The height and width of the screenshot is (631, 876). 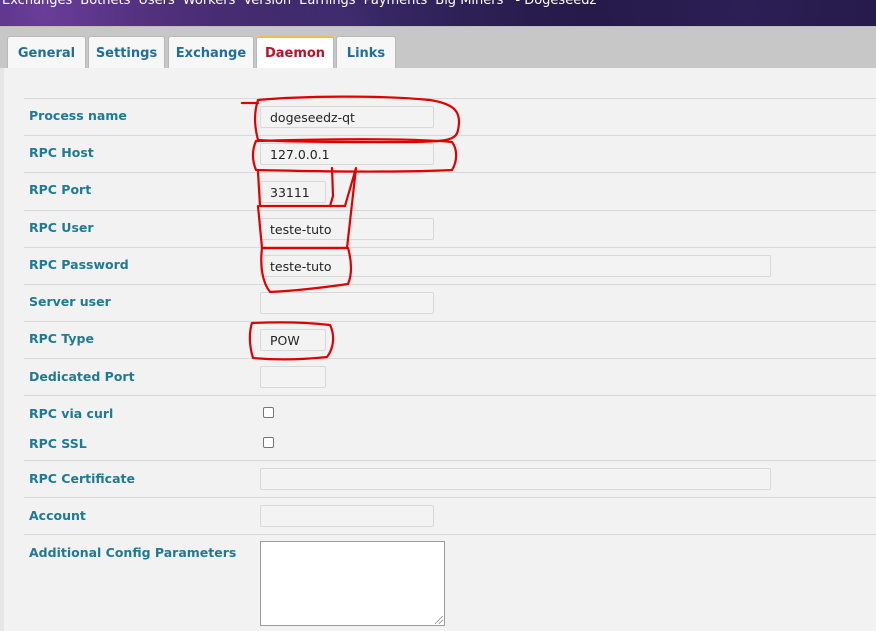 I want to click on rpc-type-input, so click(x=293, y=340).